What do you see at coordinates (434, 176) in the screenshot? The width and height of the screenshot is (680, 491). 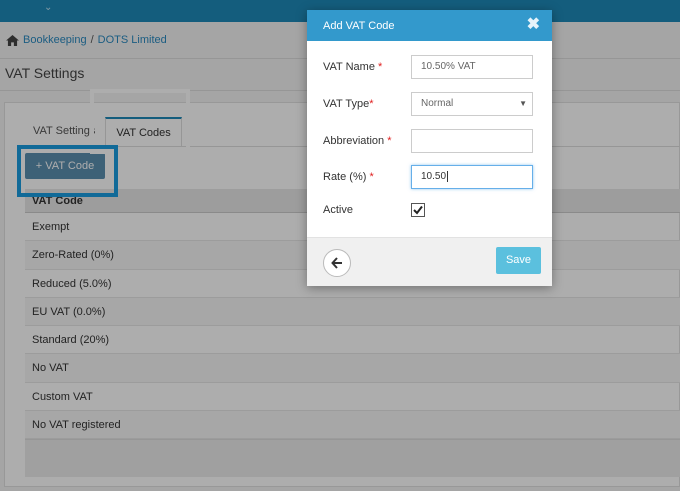 I see `rate-value: 10.50` at bounding box center [434, 176].